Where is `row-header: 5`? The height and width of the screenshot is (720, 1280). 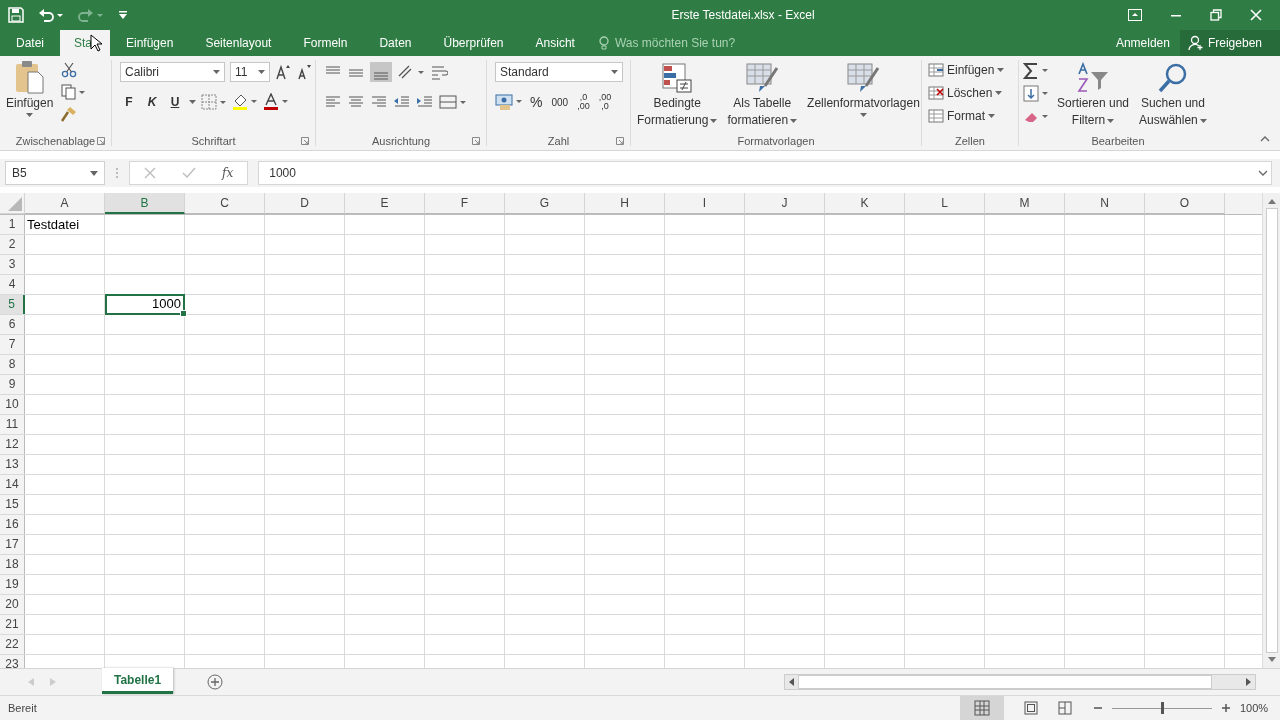
row-header: 5 is located at coordinates (12, 304).